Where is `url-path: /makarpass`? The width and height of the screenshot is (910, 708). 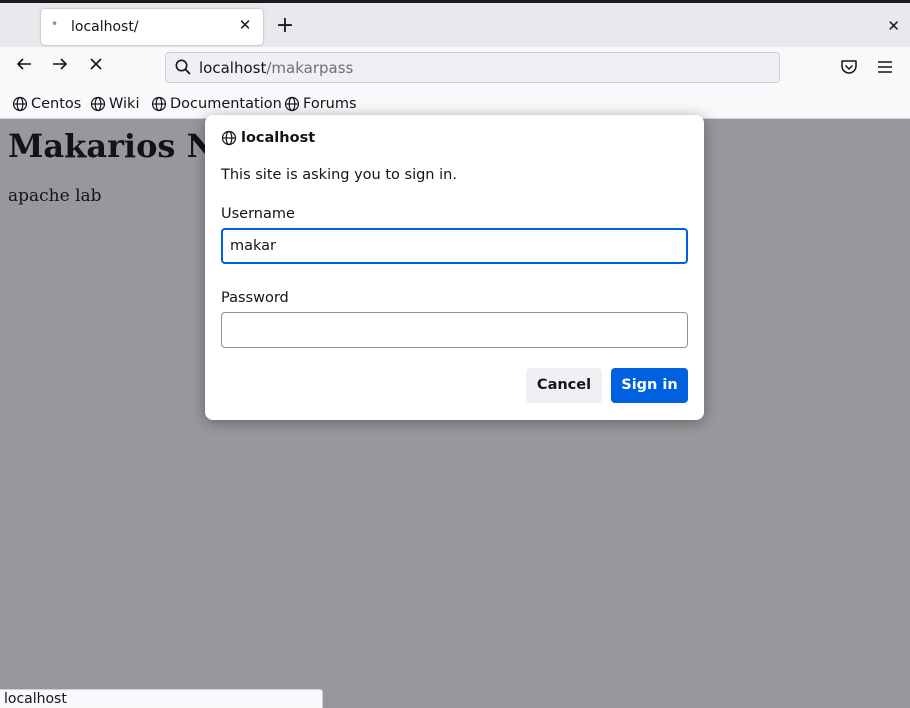
url-path: /makarpass is located at coordinates (310, 68).